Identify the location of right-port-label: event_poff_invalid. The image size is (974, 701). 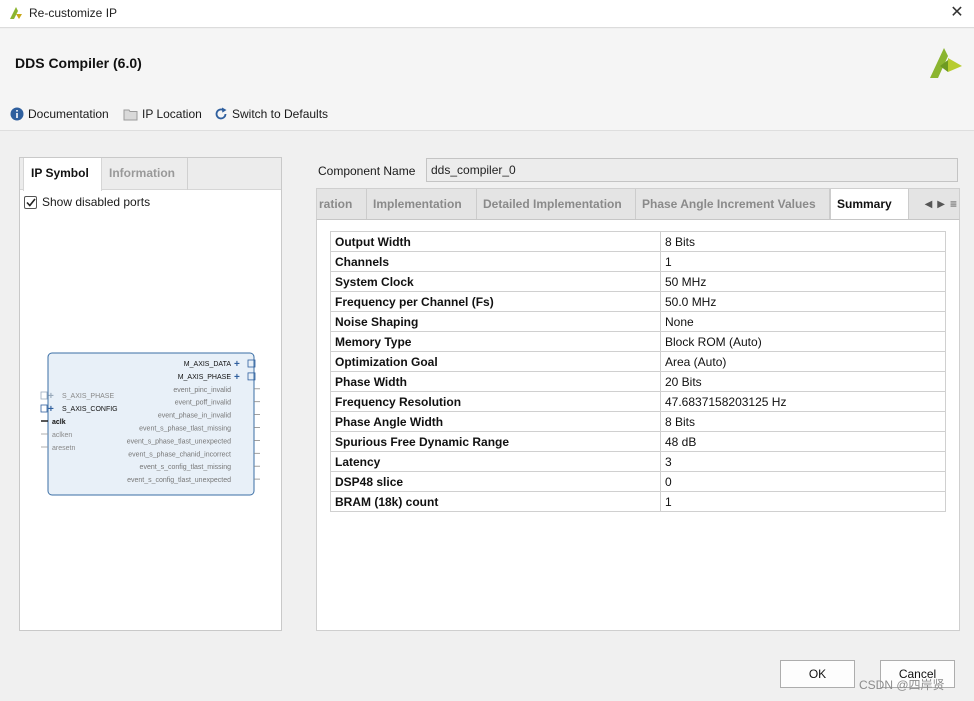
(203, 403).